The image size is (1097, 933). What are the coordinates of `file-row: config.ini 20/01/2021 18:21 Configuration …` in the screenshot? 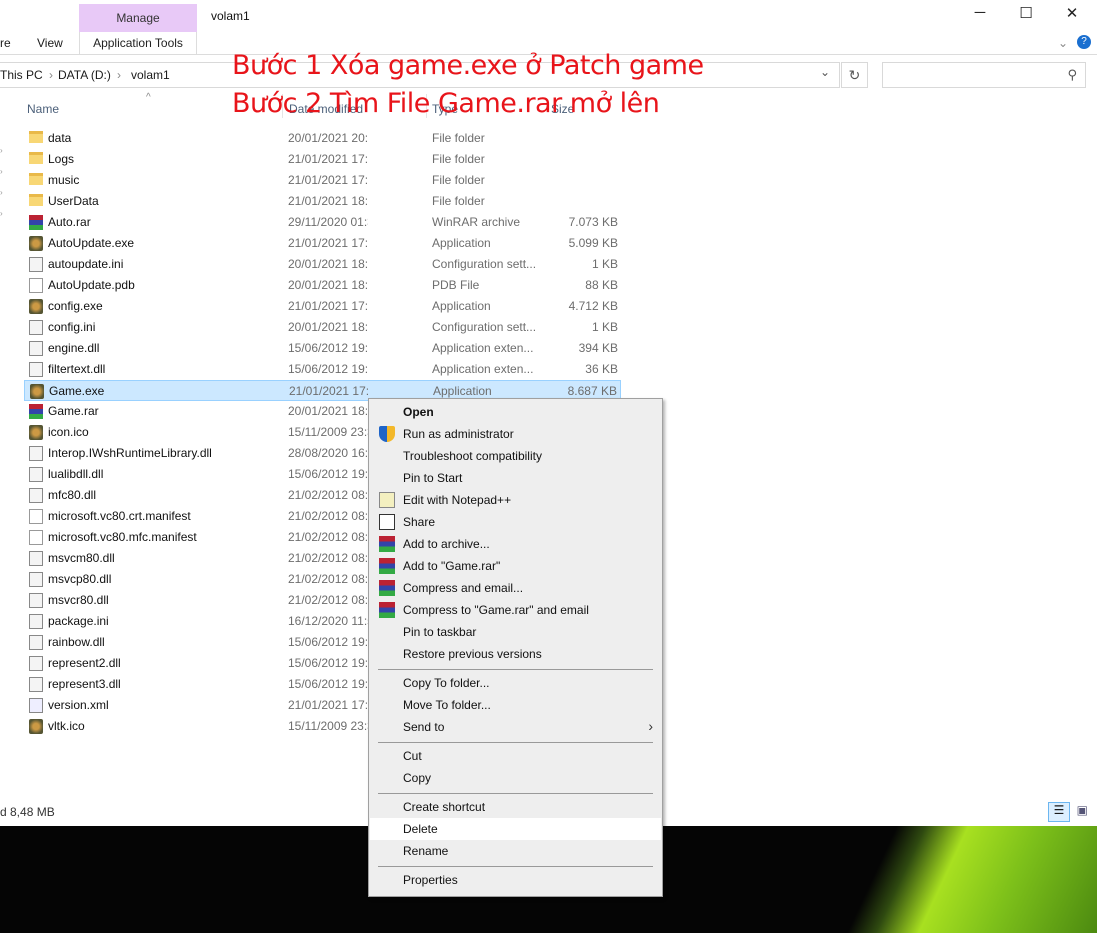 It's located at (322, 327).